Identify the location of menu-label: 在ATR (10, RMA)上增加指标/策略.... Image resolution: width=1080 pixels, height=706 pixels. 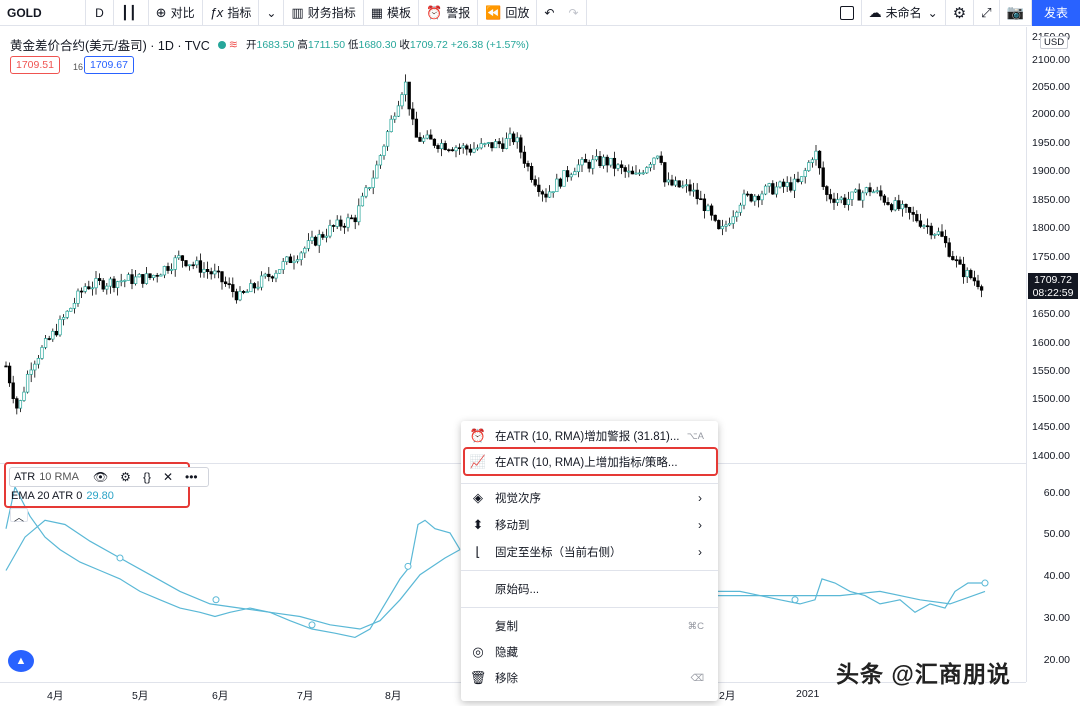
(586, 463).